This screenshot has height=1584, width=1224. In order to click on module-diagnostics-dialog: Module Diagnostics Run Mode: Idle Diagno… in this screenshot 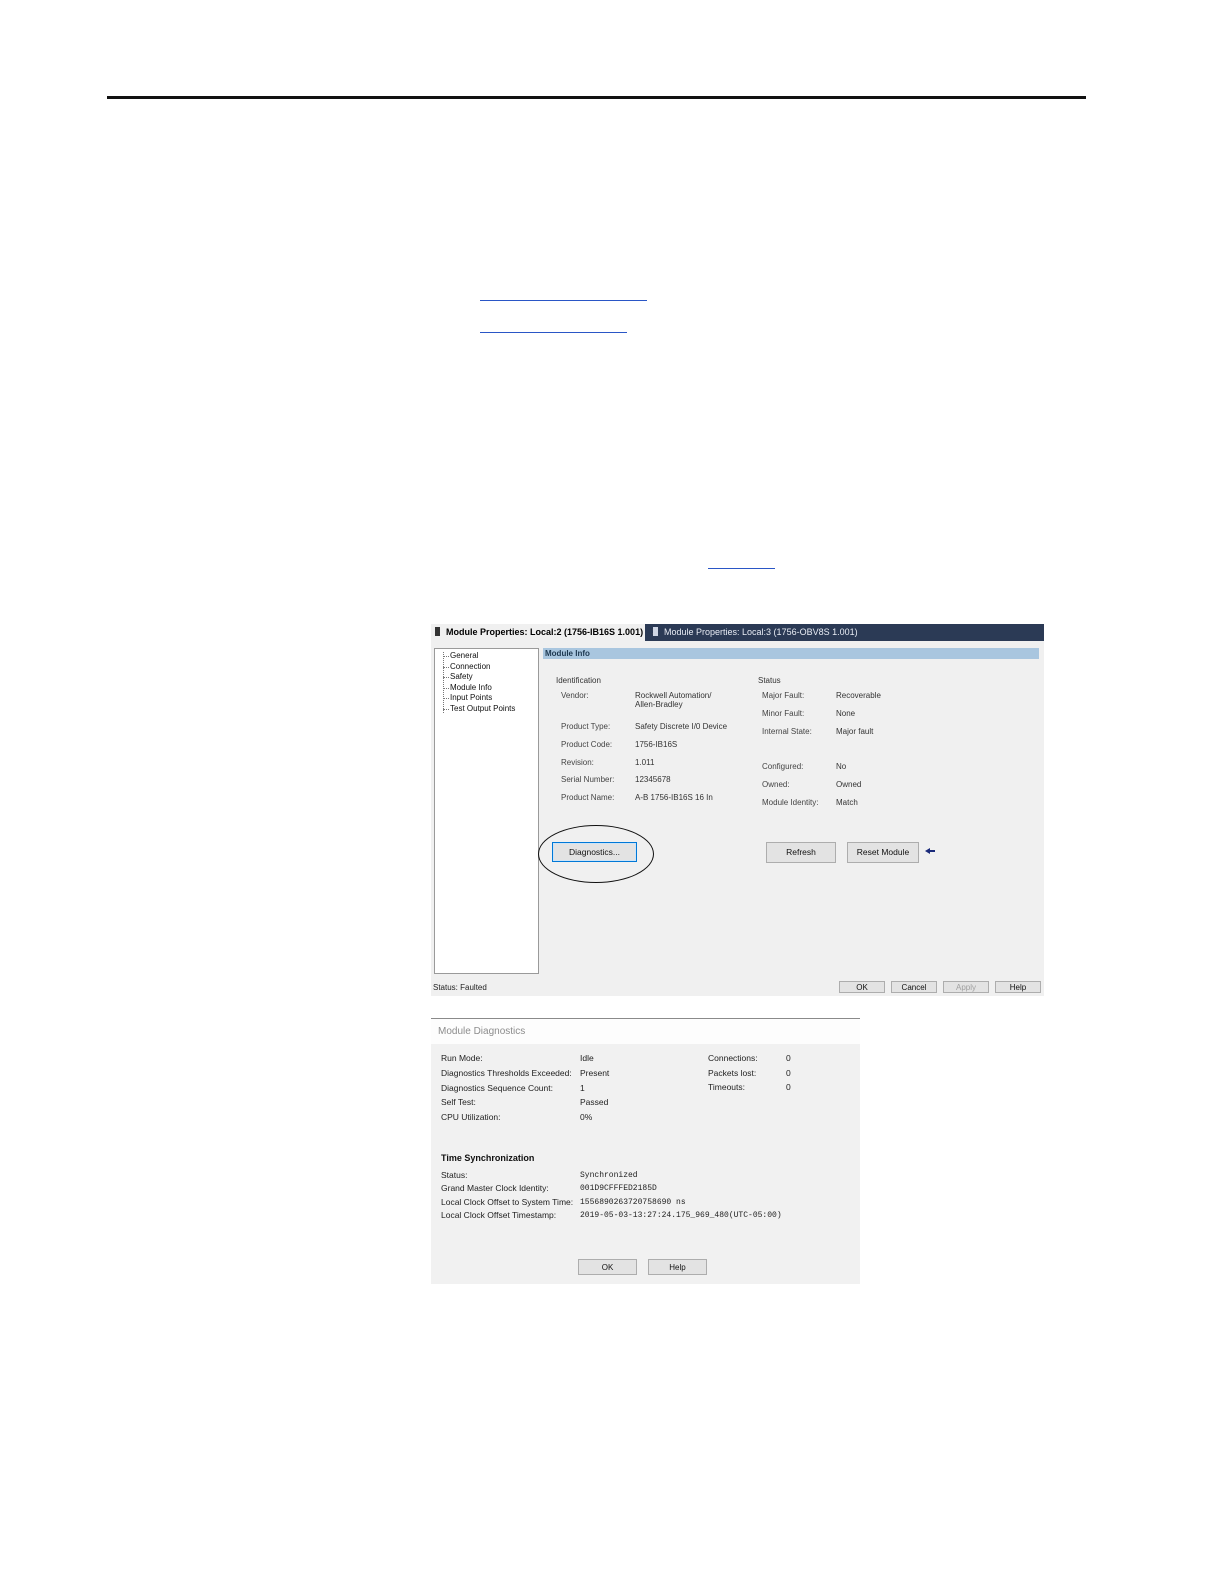, I will do `click(645, 1151)`.